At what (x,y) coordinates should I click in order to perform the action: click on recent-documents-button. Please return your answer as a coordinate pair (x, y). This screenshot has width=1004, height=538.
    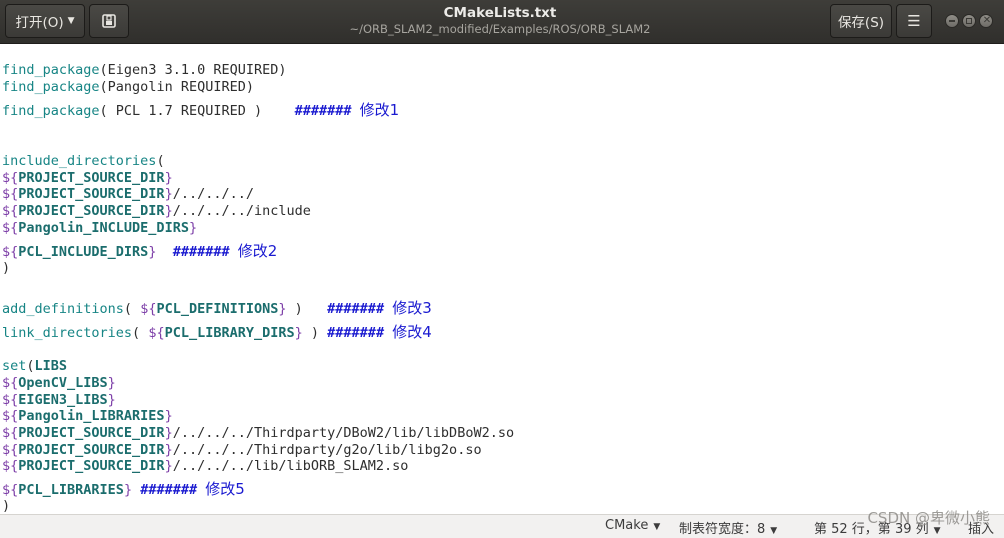
    Looking at the image, I should click on (109, 21).